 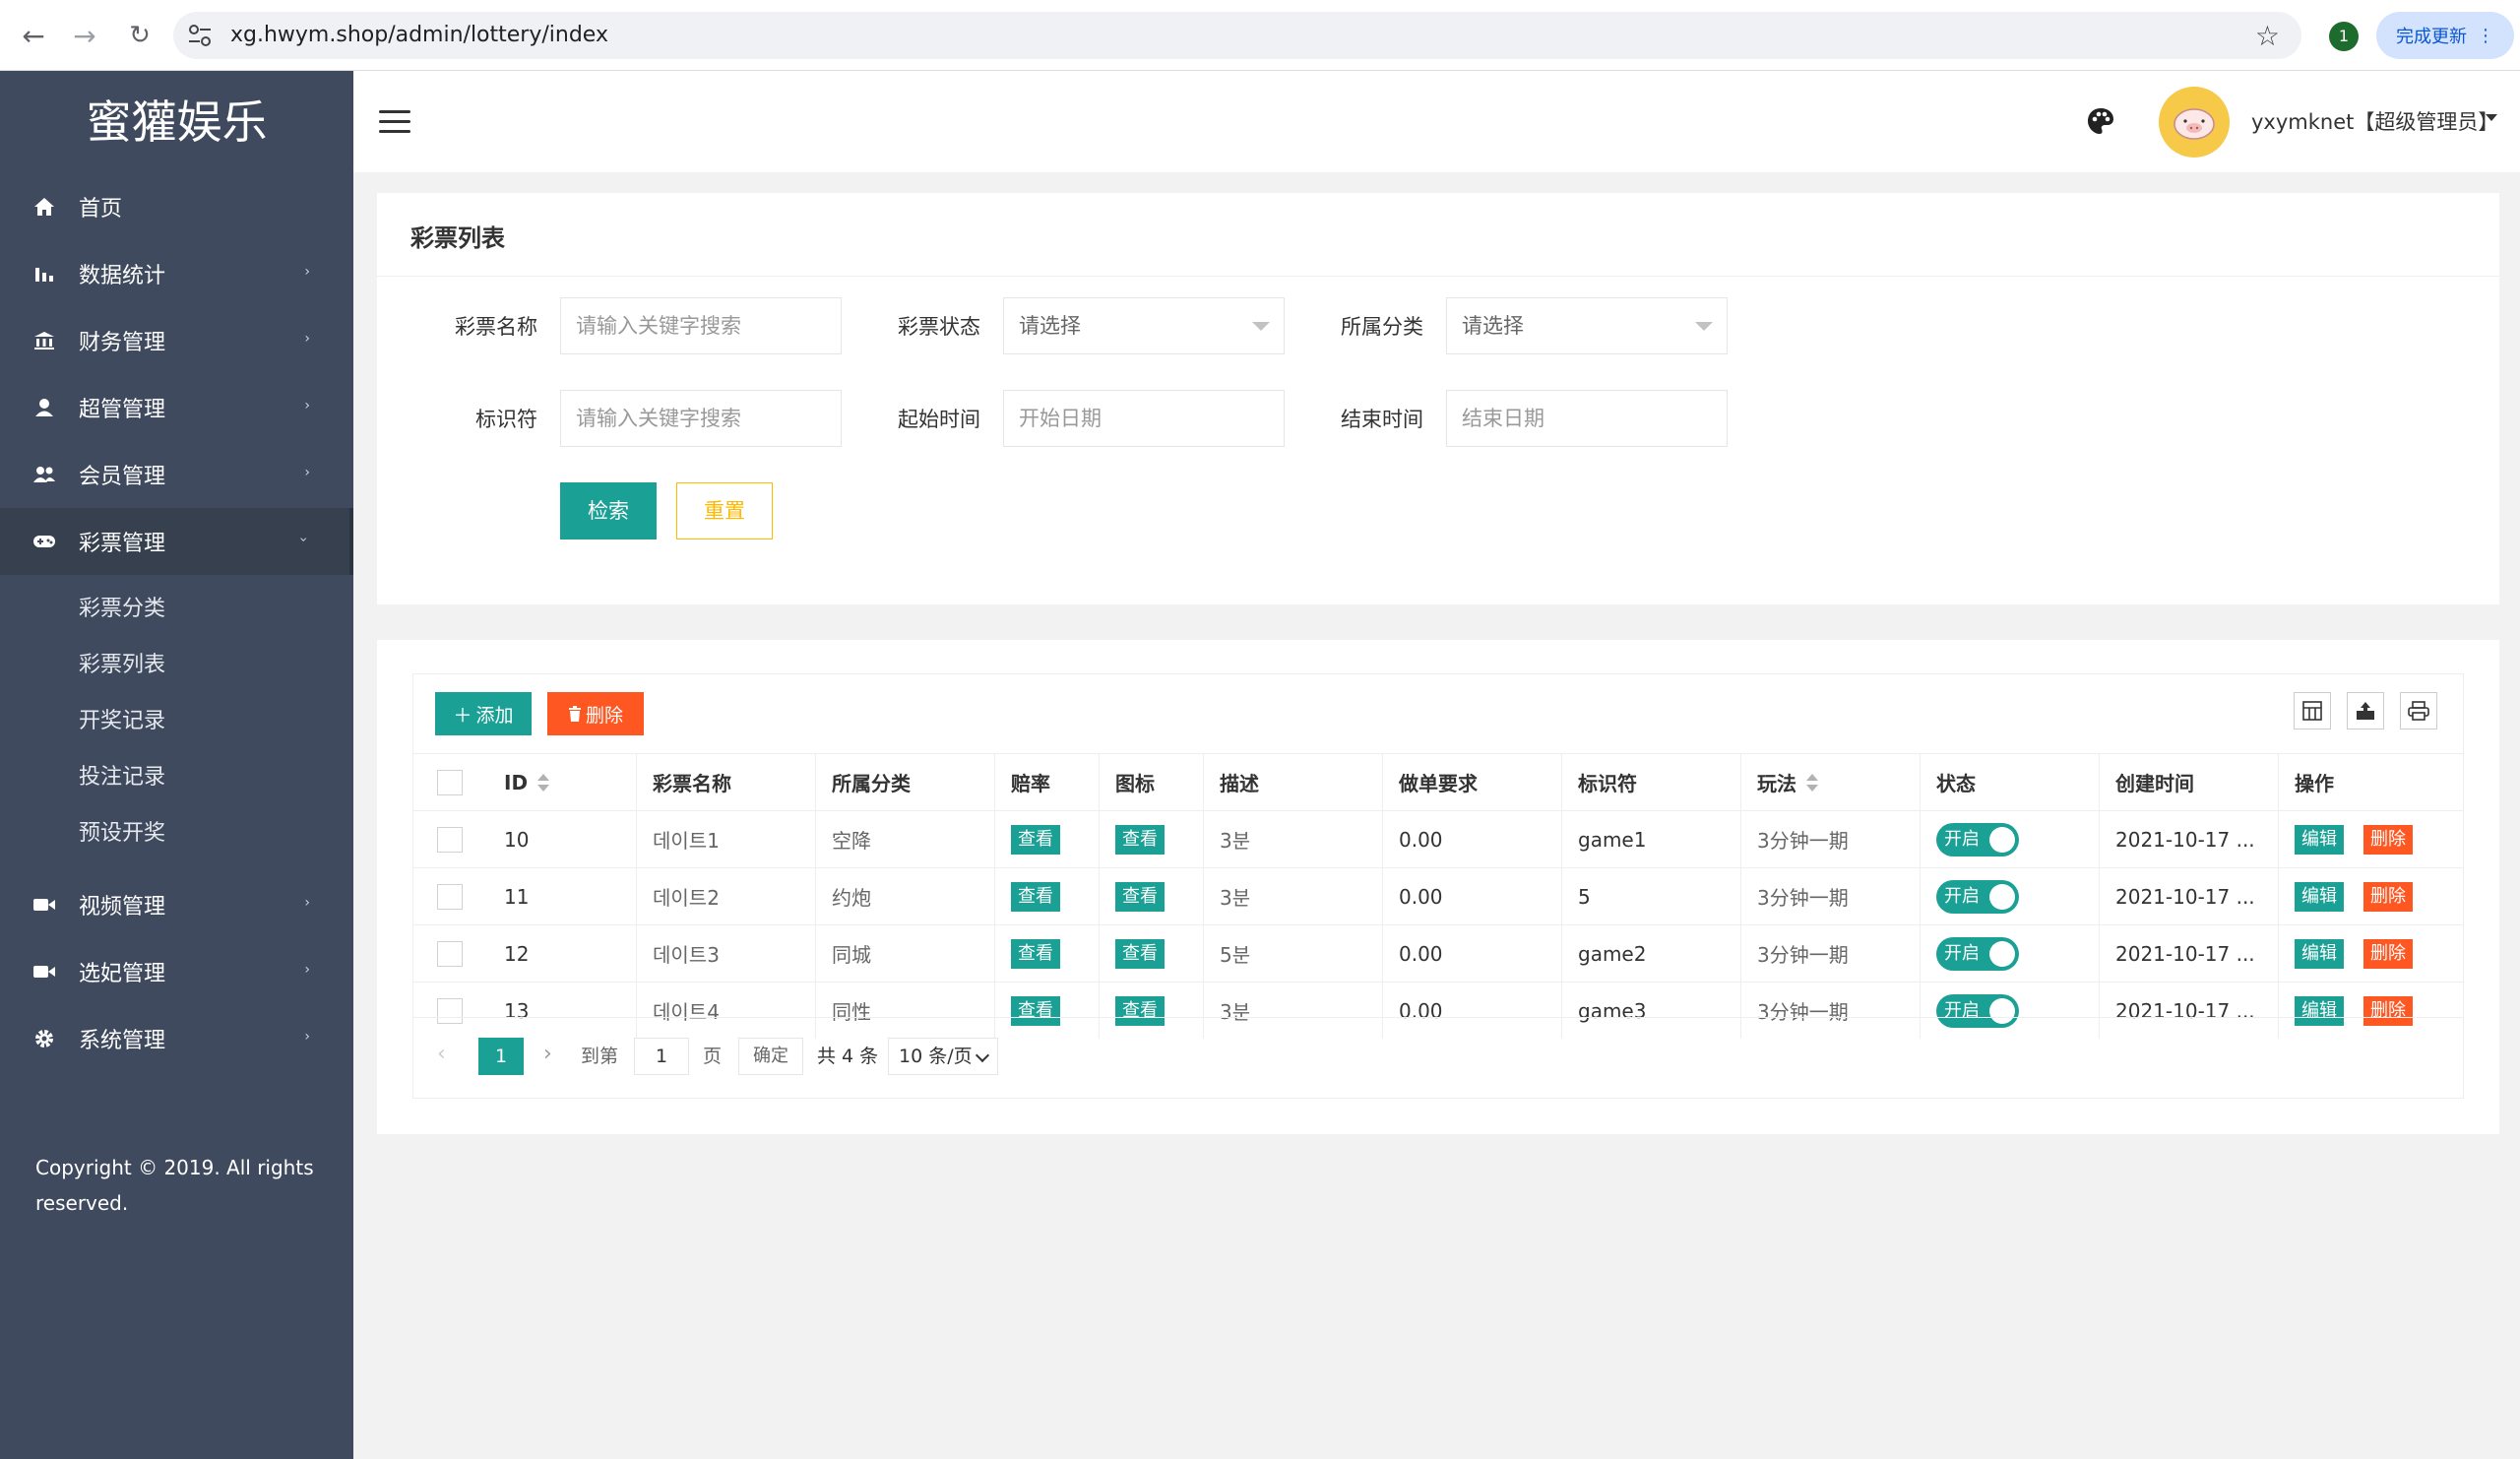 What do you see at coordinates (176, 665) in the screenshot?
I see `submenu-lottery-list: 彩票列表` at bounding box center [176, 665].